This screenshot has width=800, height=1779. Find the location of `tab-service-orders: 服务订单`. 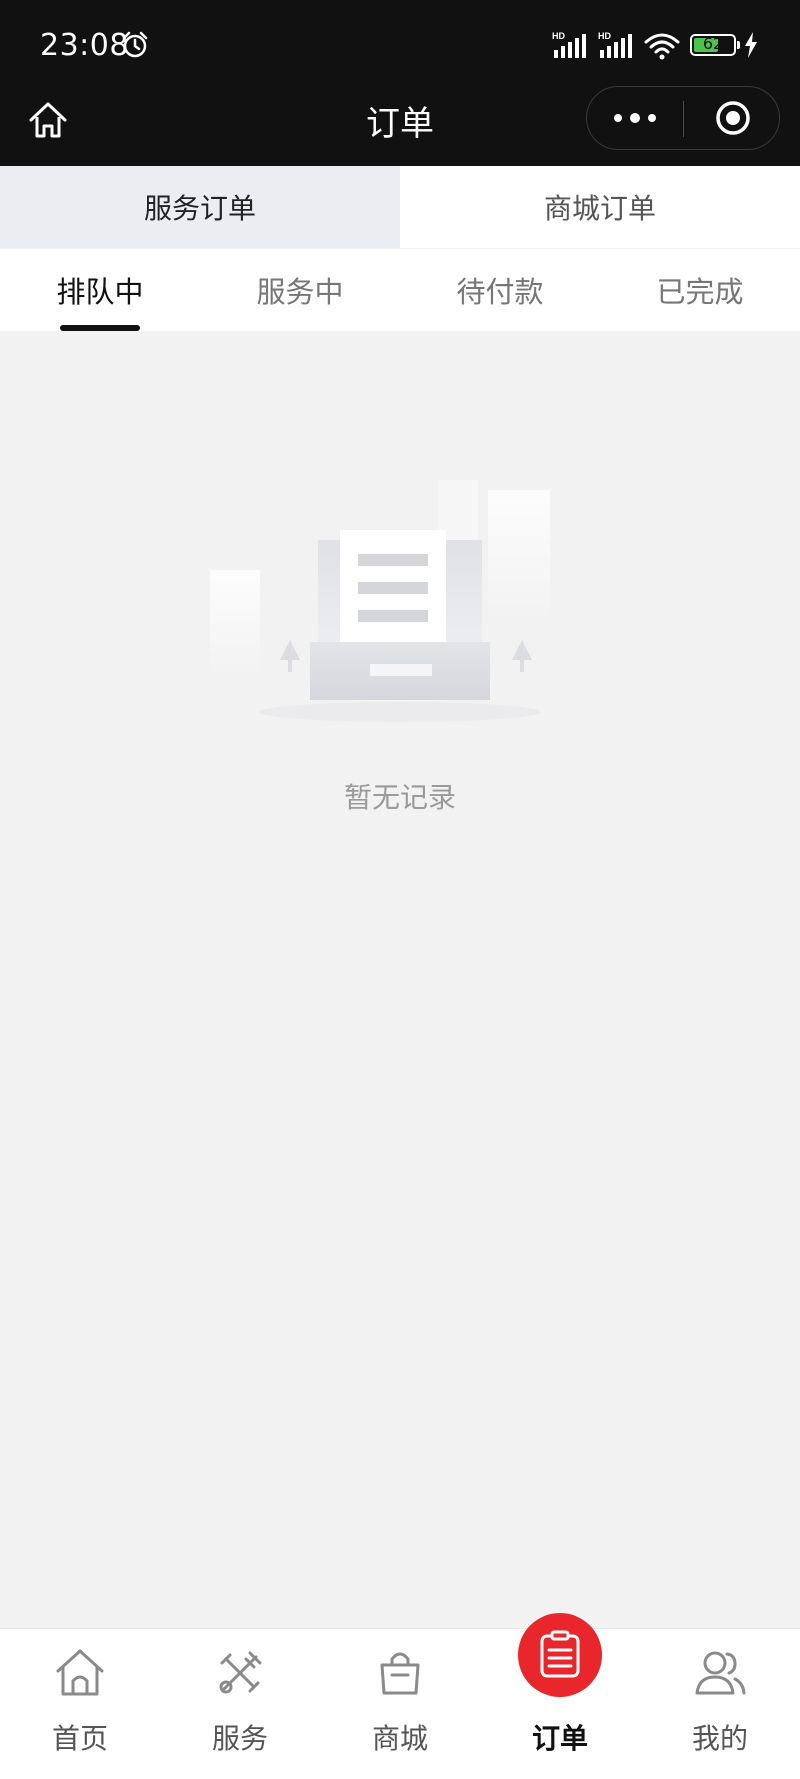

tab-service-orders: 服务订单 is located at coordinates (200, 207).